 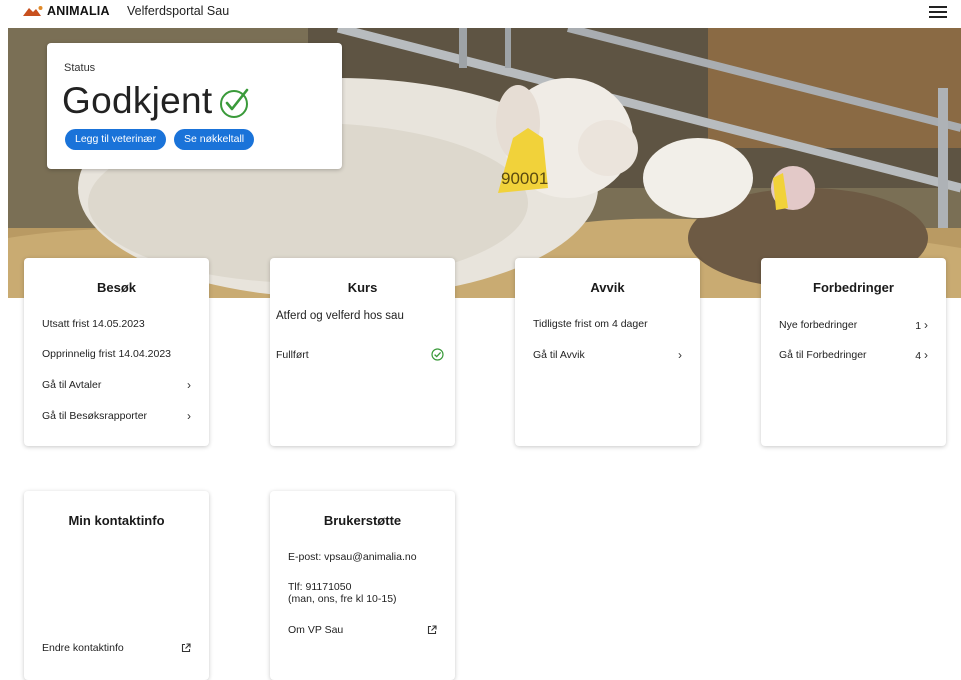 What do you see at coordinates (116, 385) in the screenshot?
I see `agreements-link: Gå til Avtaler ›` at bounding box center [116, 385].